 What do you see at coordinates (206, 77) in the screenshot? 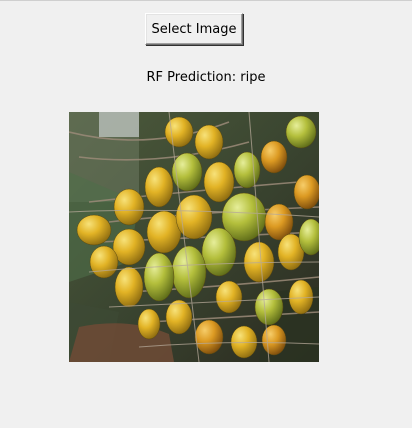
I see `prediction-label: RF Prediction: ripe` at bounding box center [206, 77].